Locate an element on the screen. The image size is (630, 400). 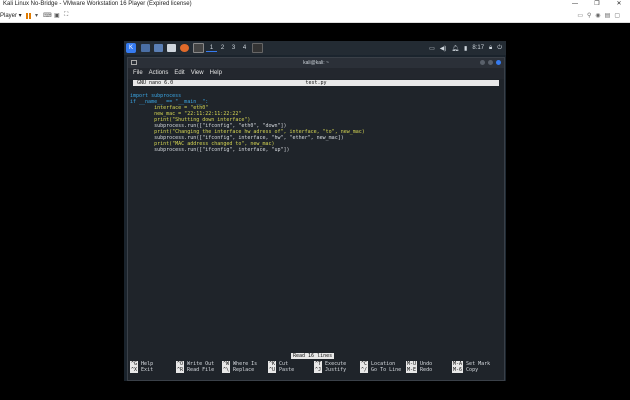
device-icons: ▭ ⚲ ◉ ▤ ▢ is located at coordinates (598, 15).